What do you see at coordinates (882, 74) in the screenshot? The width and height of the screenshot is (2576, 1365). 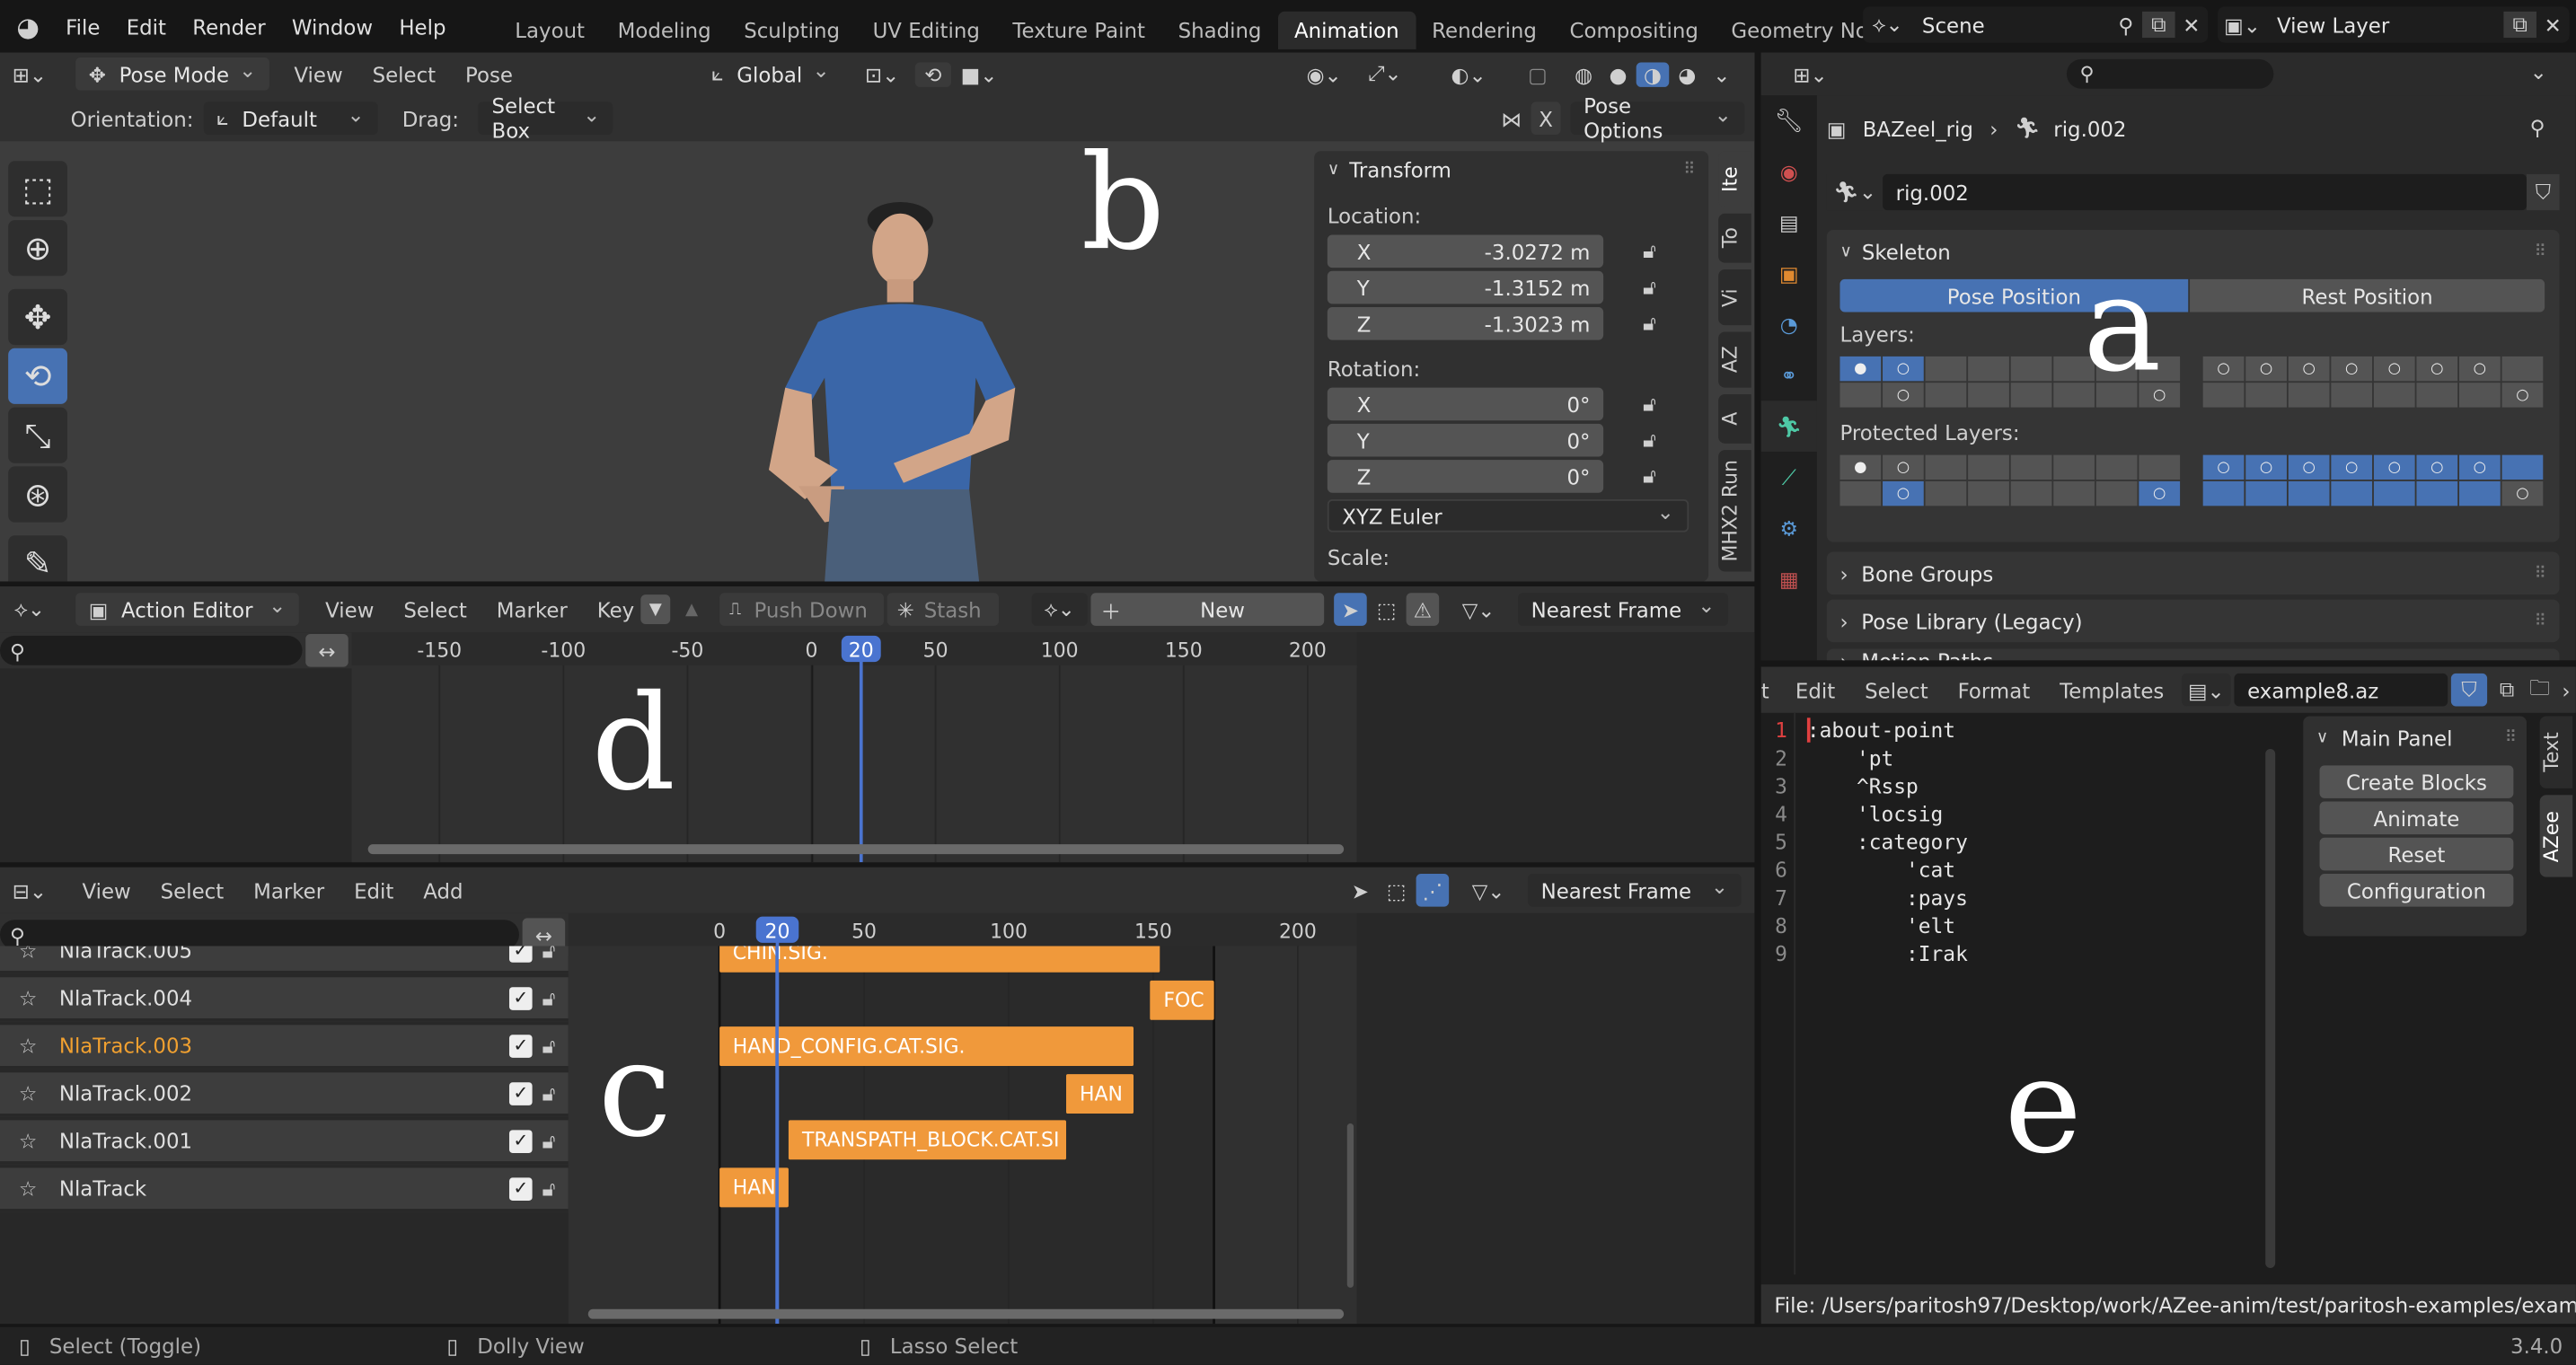 I see `pivot-icon: ⊡⌄` at bounding box center [882, 74].